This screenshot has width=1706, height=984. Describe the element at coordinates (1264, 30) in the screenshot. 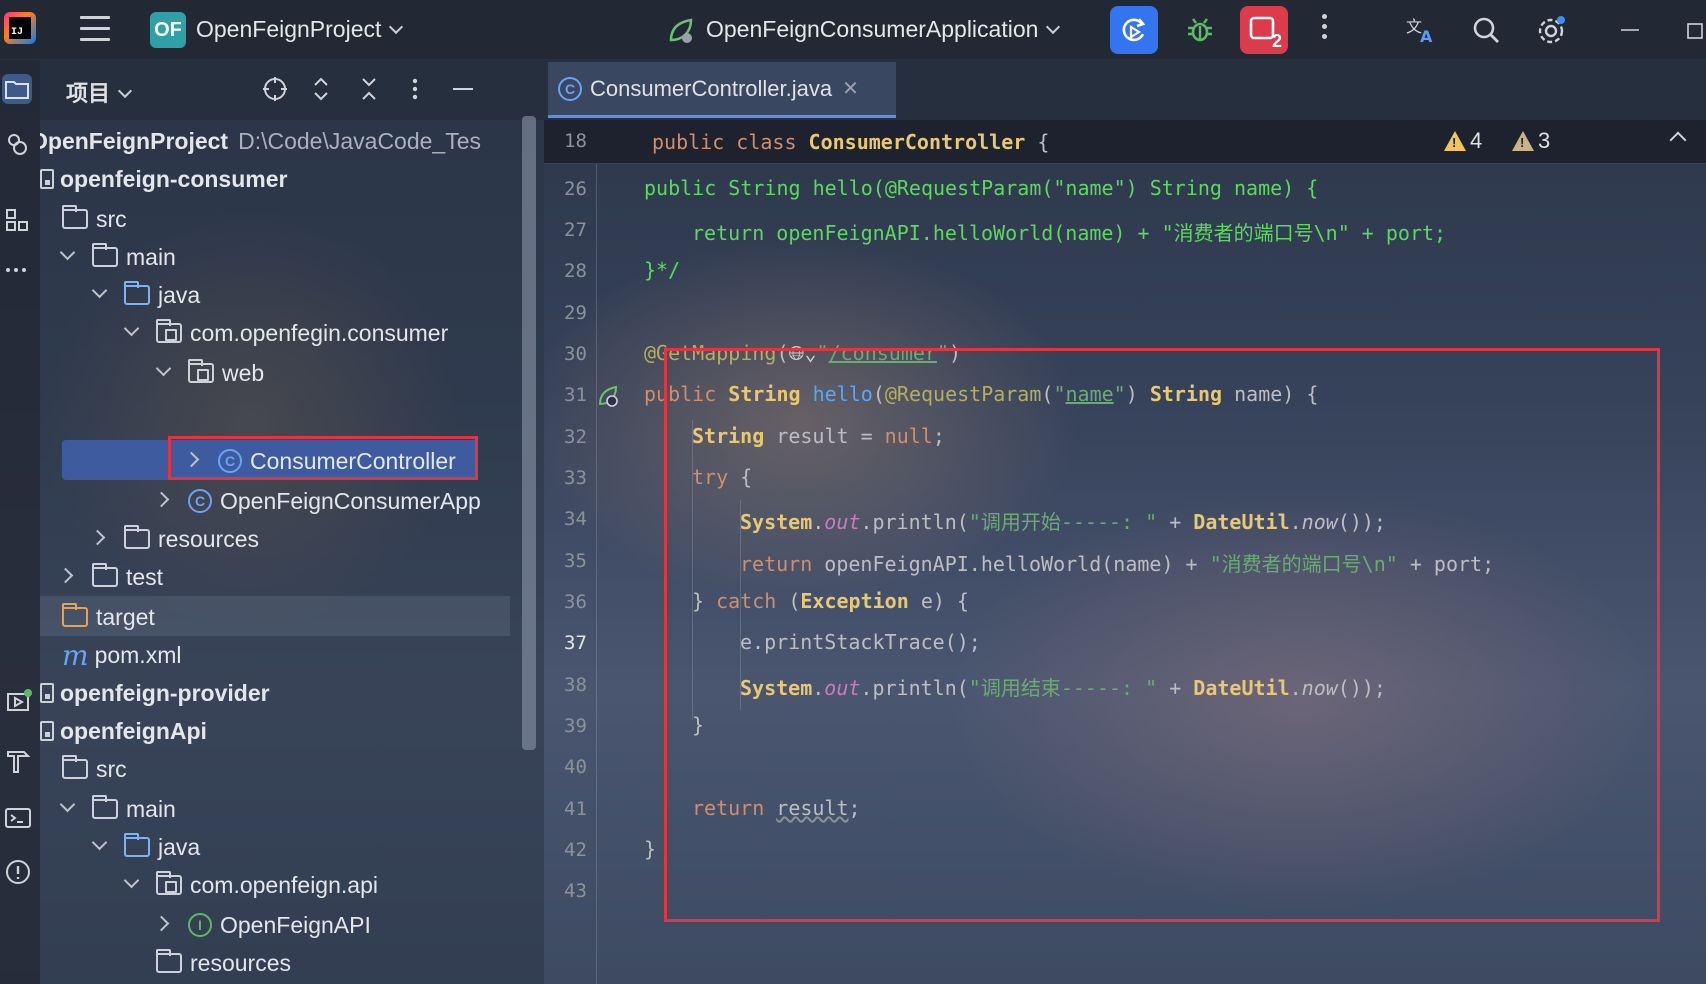

I see `stop-button: 2` at that location.